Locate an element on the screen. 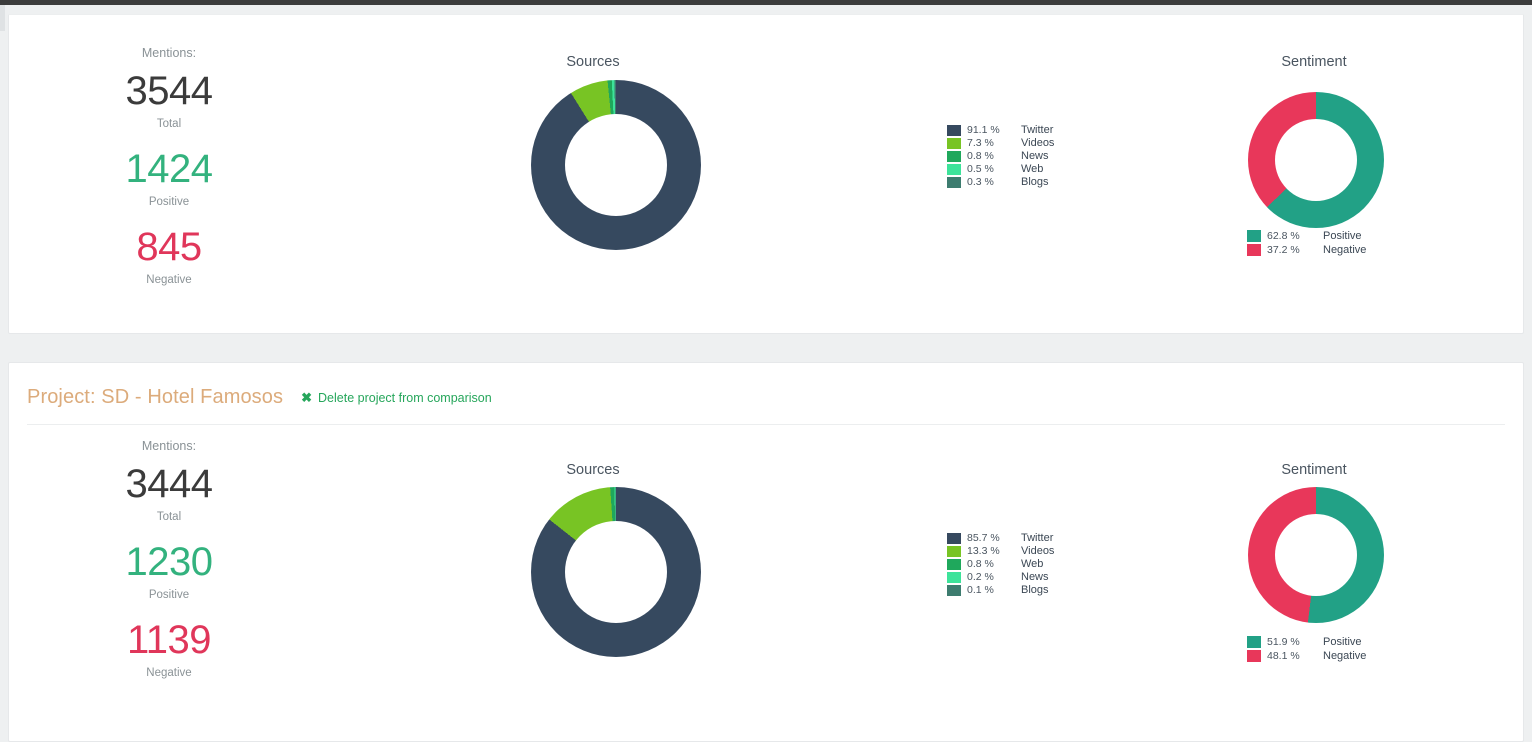 This screenshot has height=742, width=1532. legend-percent: 91.1 % is located at coordinates (983, 130).